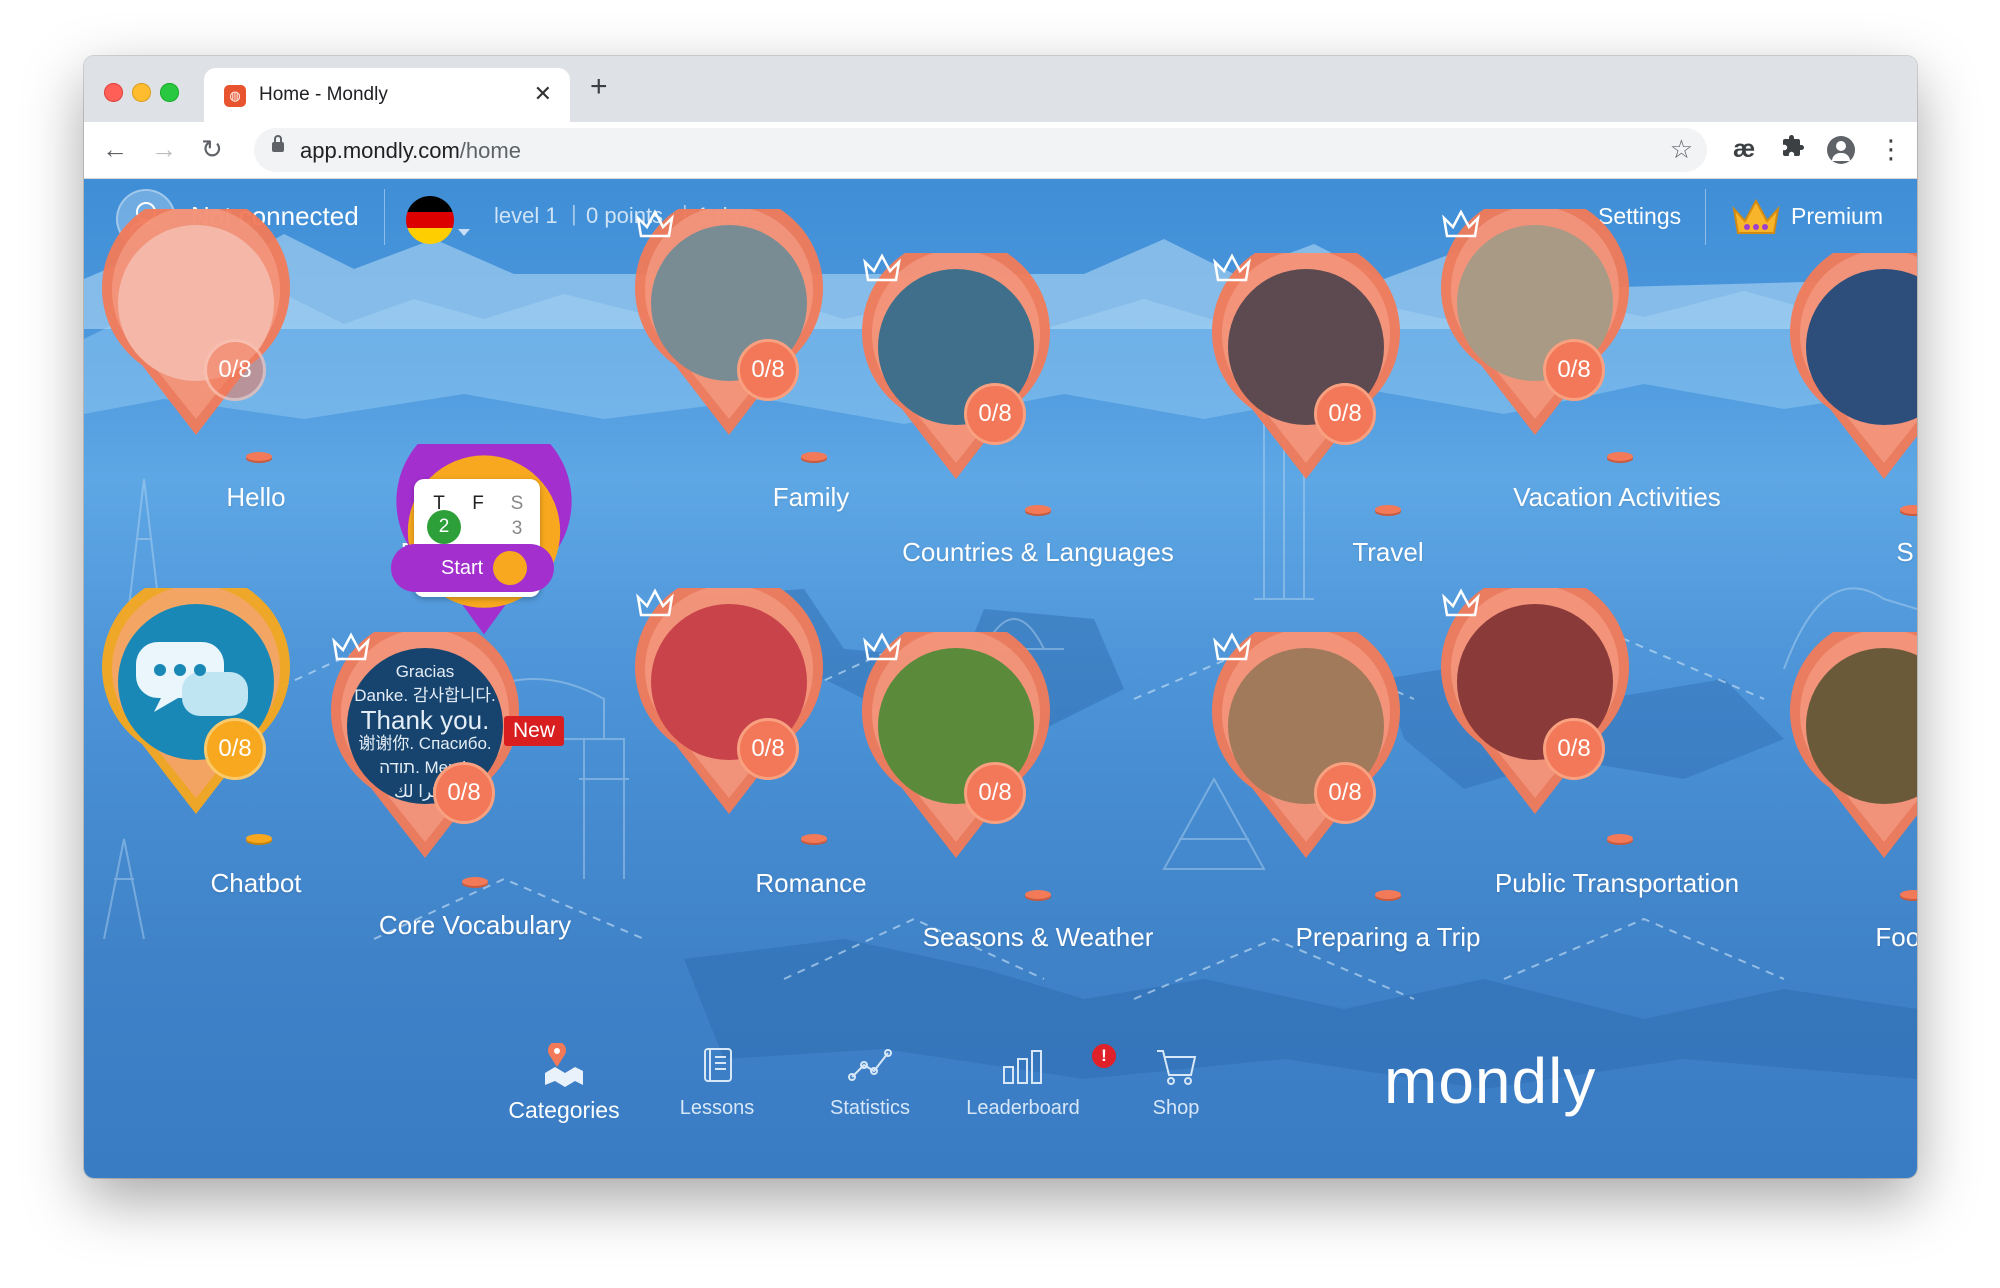 The height and width of the screenshot is (1288, 2000). I want to click on category-label: Romance, so click(810, 883).